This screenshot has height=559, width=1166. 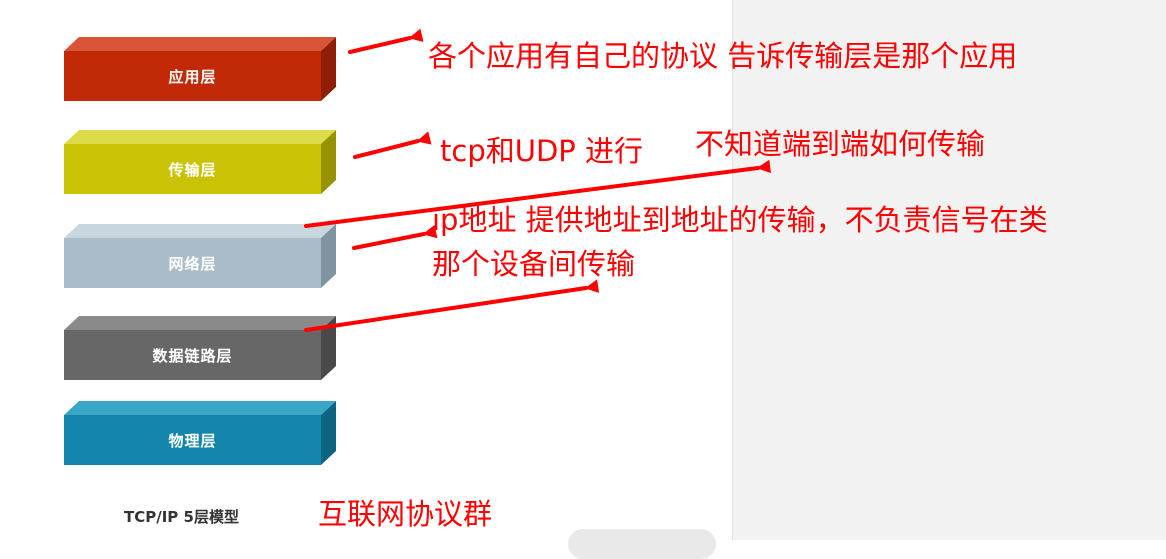 I want to click on arrow-application, so click(x=386, y=41).